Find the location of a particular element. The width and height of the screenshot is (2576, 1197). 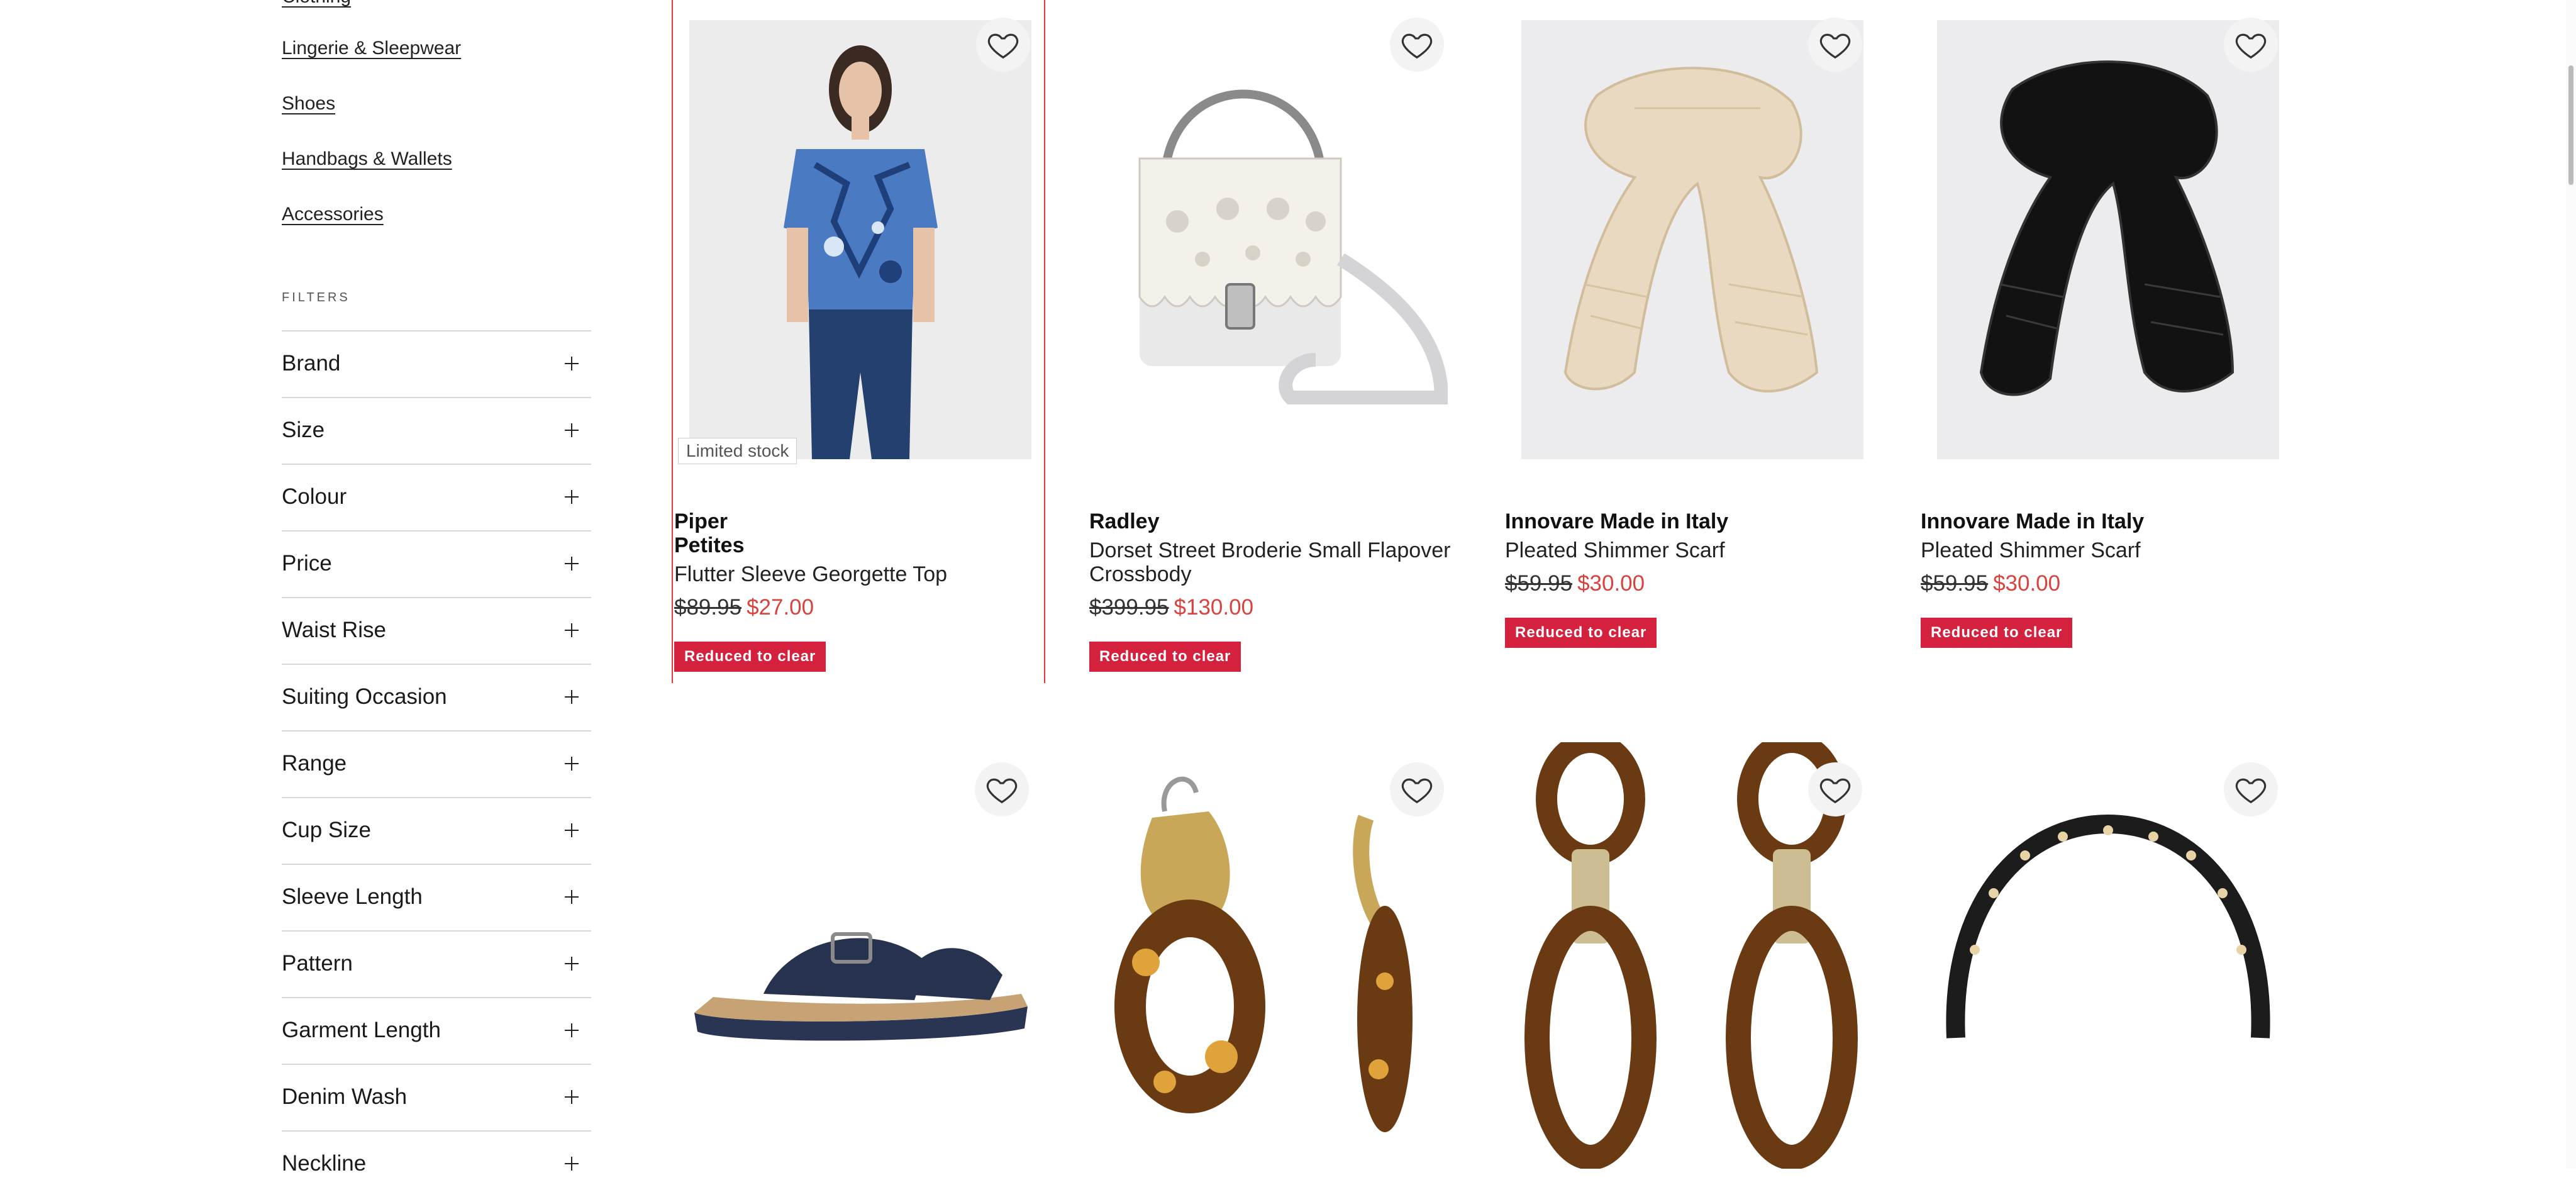

filter-suiting-occasion: Suiting Occasion is located at coordinates (436, 697).